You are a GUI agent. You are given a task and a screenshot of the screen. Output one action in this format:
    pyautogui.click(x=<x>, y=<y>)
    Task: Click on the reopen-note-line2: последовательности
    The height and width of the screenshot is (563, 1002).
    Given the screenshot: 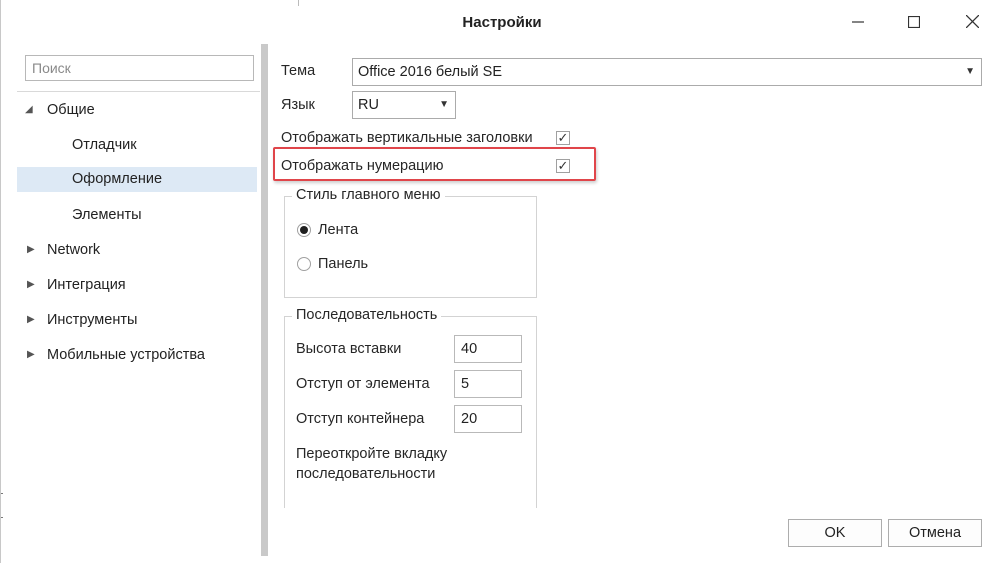 What is the action you would take?
    pyautogui.click(x=366, y=474)
    